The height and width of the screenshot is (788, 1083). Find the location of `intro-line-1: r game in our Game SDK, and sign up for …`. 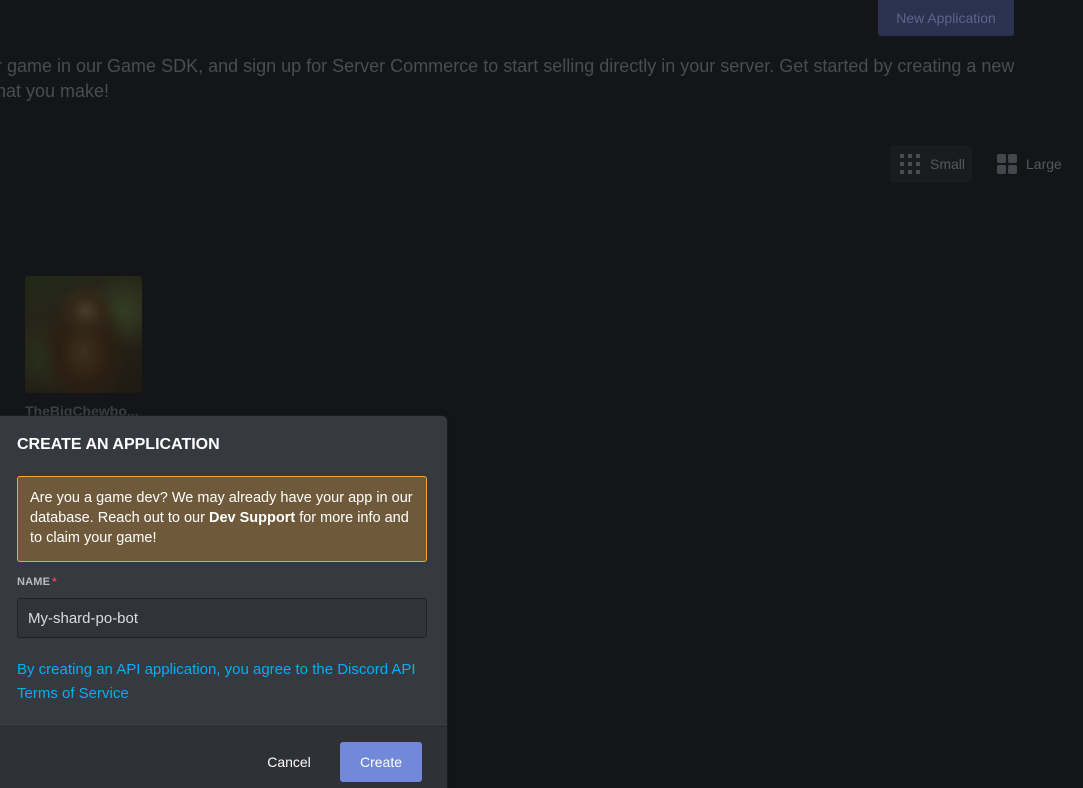

intro-line-1: r game in our Game SDK, and sign up for … is located at coordinates (507, 66).